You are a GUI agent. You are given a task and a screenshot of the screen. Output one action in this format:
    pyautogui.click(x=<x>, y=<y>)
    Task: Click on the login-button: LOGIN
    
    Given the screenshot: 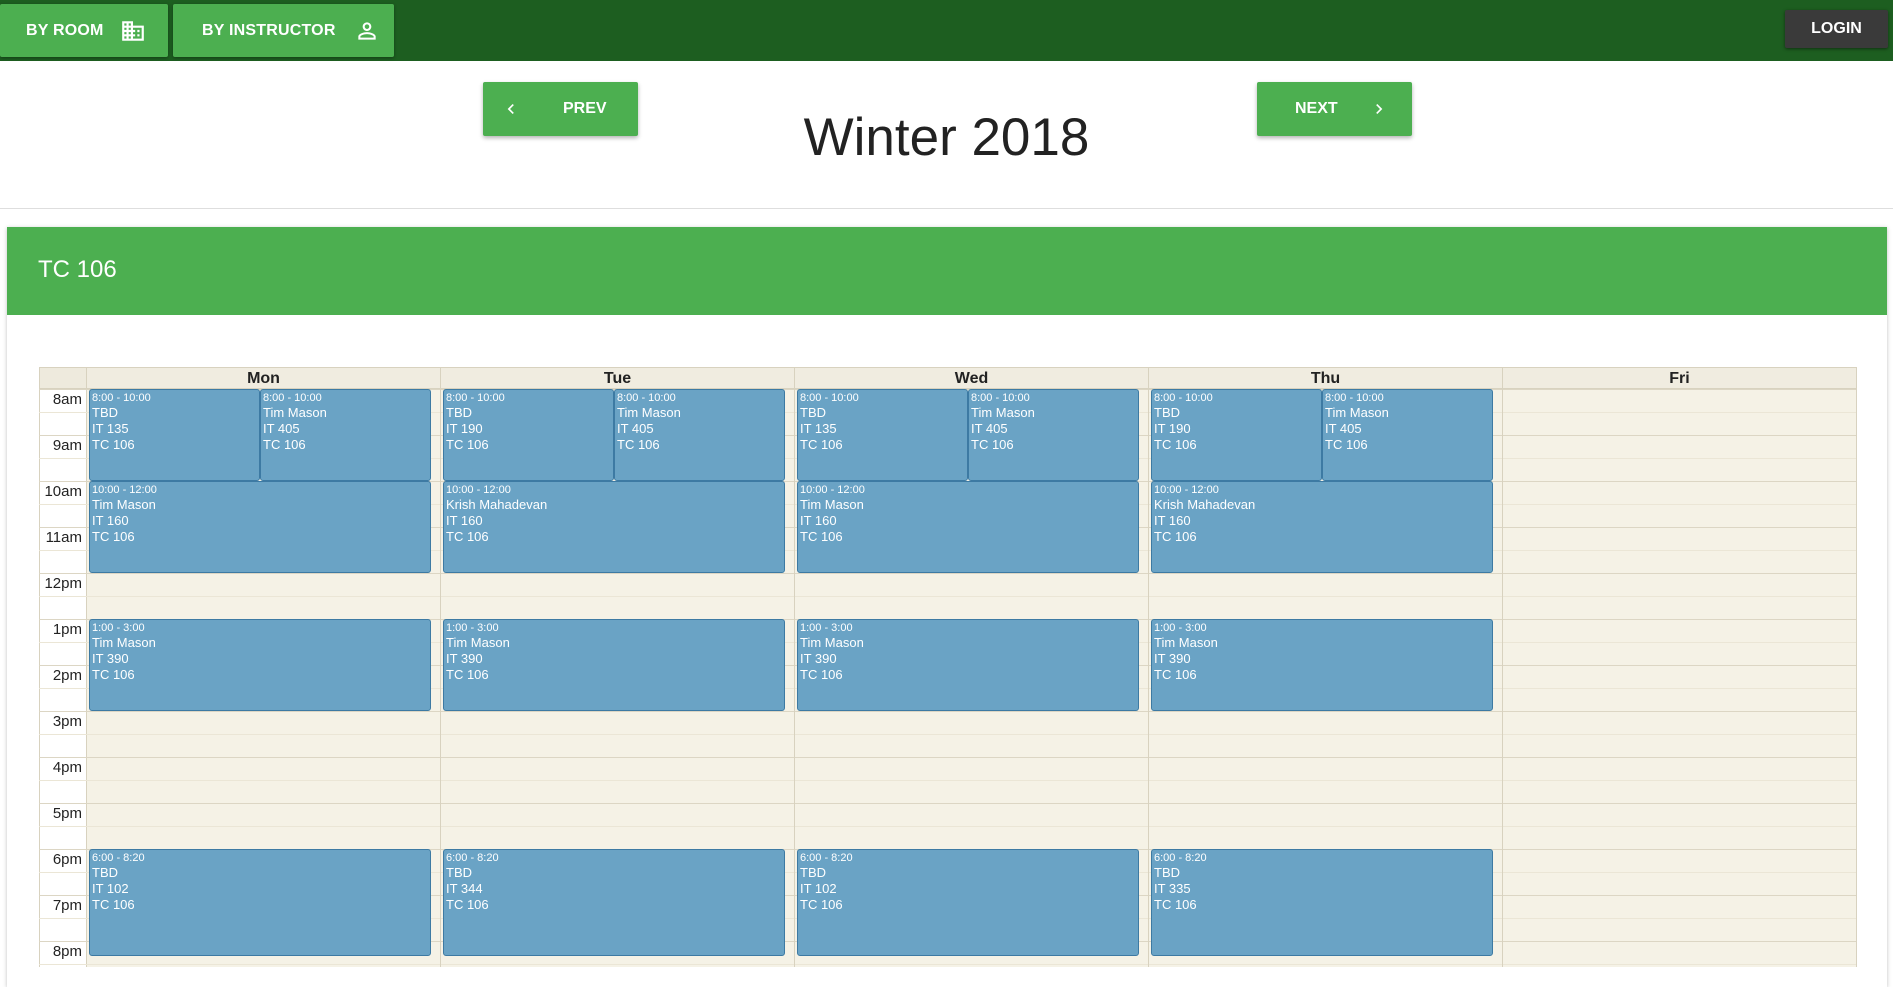 What is the action you would take?
    pyautogui.click(x=1836, y=29)
    